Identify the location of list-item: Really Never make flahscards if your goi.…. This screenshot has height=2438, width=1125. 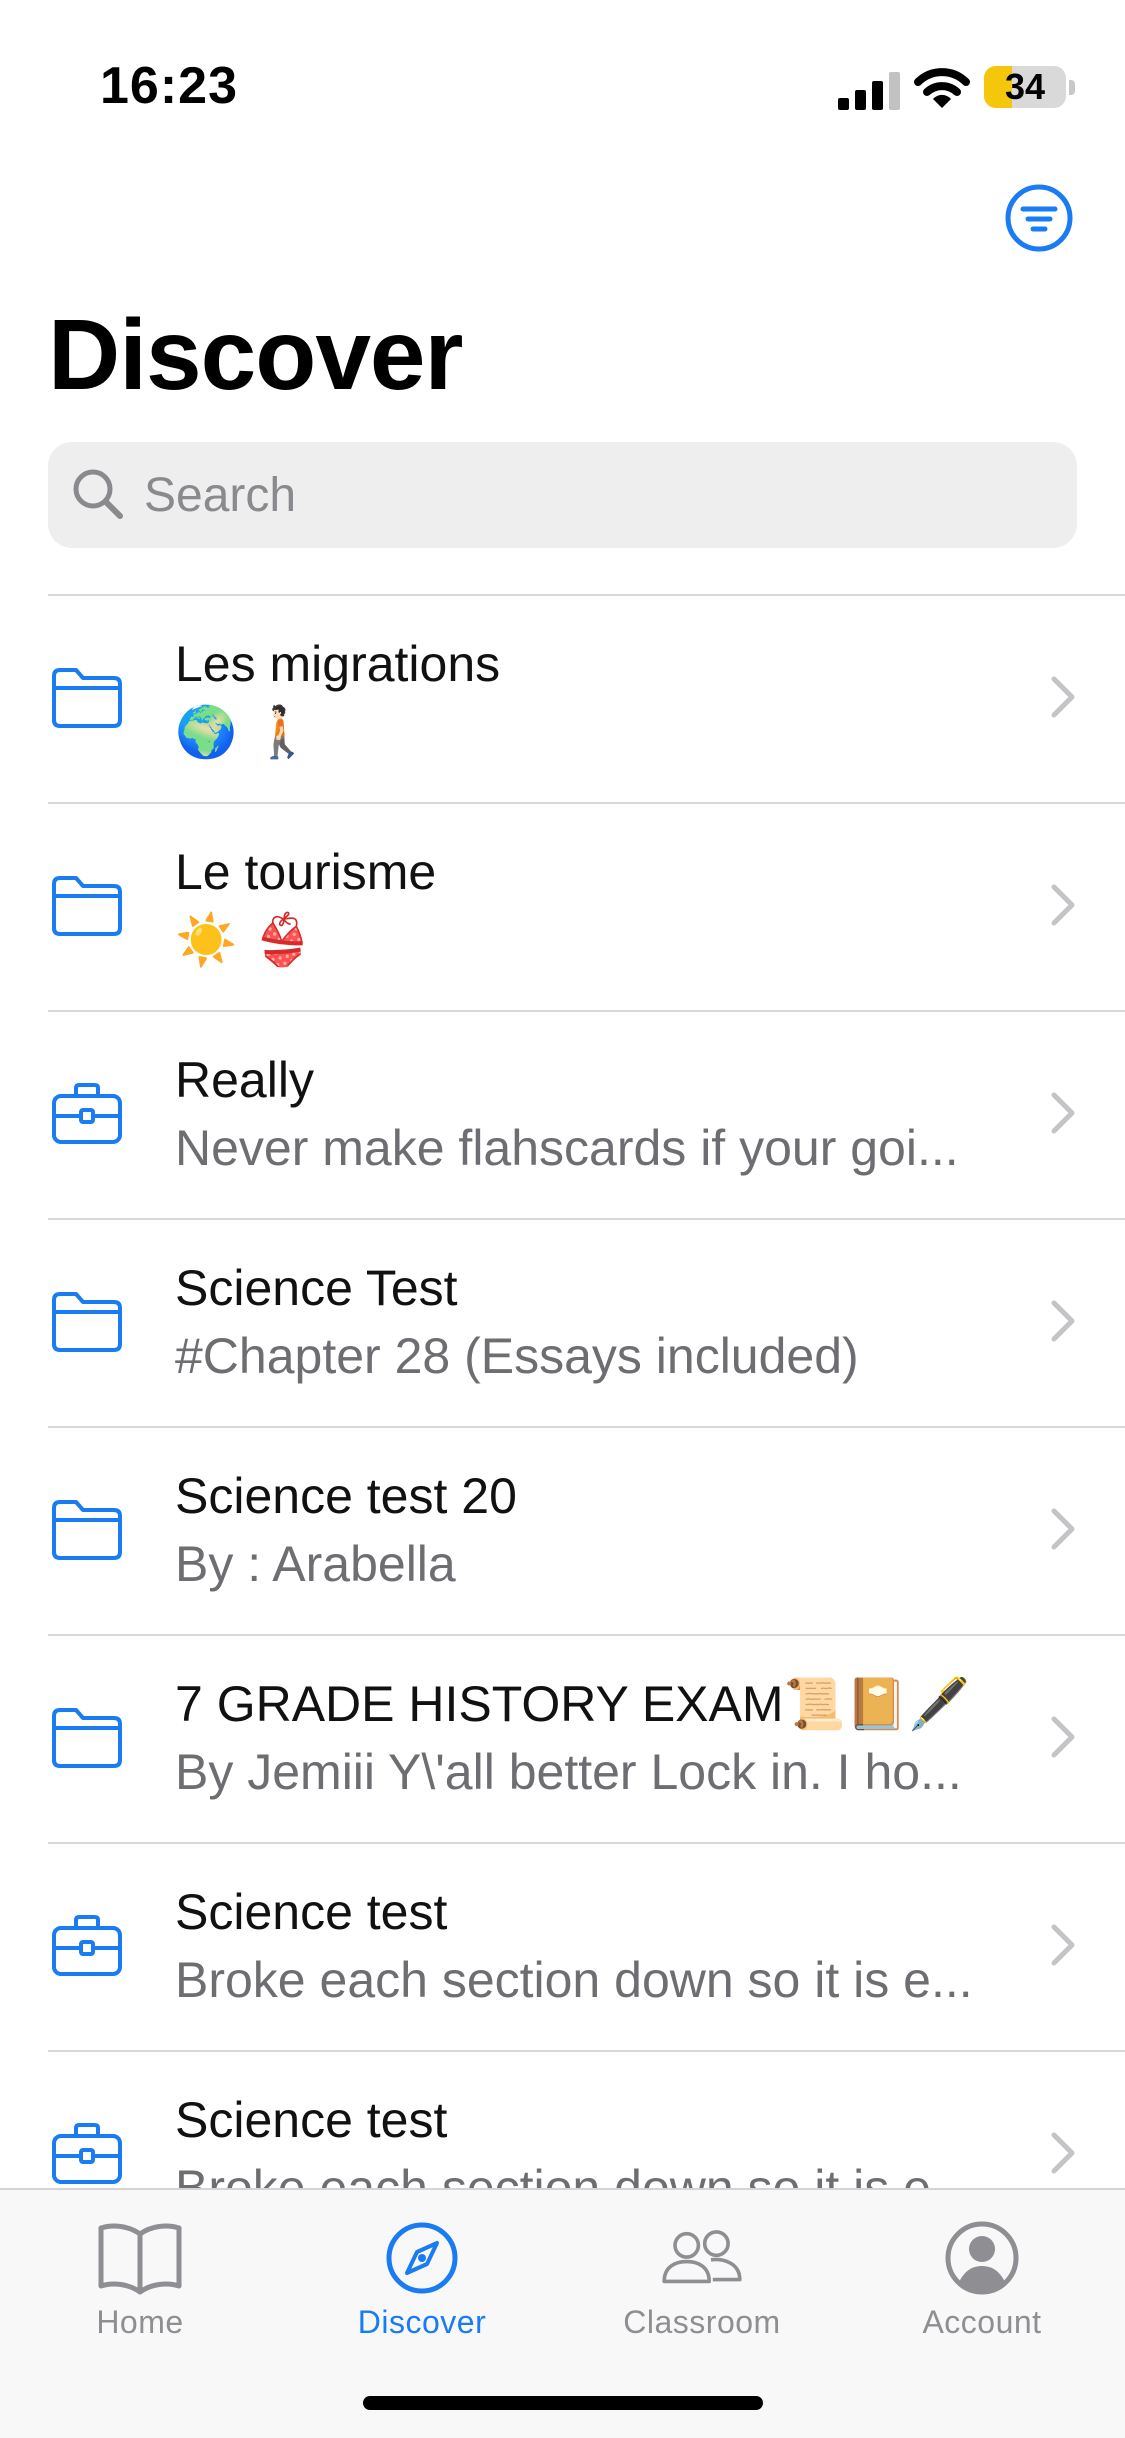
(562, 1114).